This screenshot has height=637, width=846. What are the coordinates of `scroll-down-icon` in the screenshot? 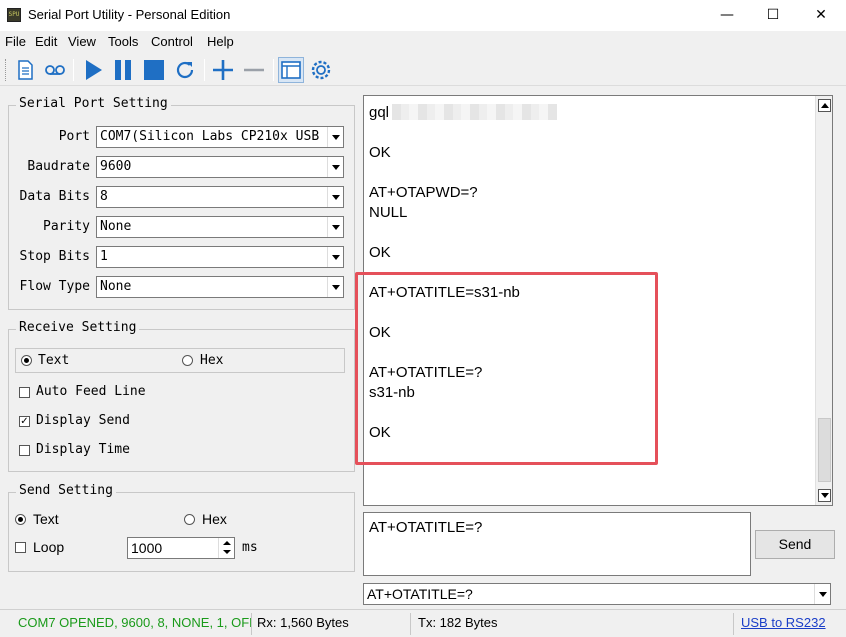 It's located at (824, 495).